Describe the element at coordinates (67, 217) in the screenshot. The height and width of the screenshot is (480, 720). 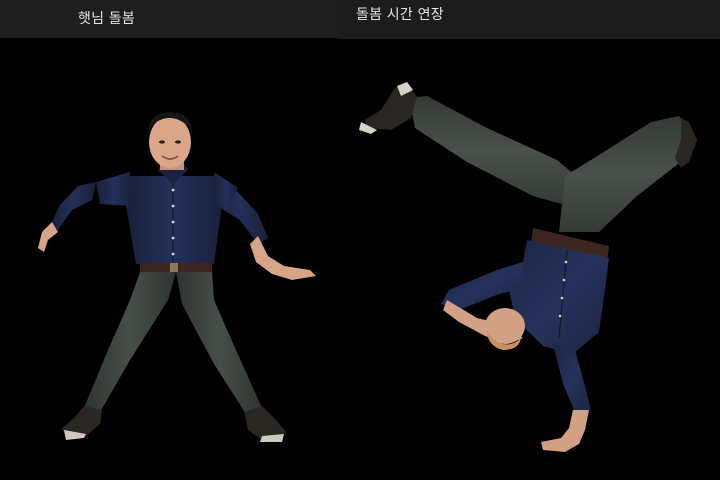
I see `left-arm` at that location.